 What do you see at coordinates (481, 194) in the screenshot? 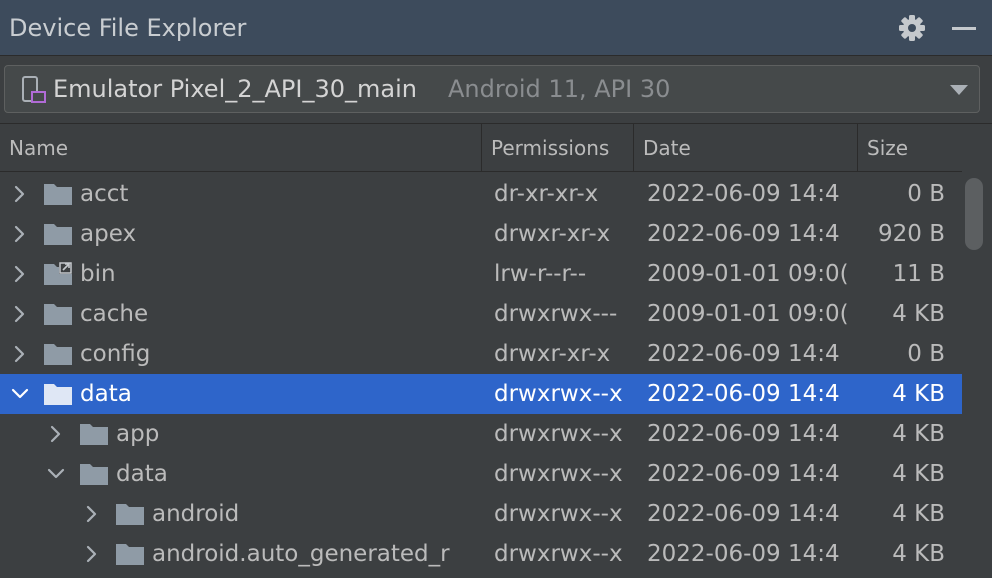
I see `table-row: acct dr-xr-xr-x 2022-06-09 14:4 0 B` at bounding box center [481, 194].